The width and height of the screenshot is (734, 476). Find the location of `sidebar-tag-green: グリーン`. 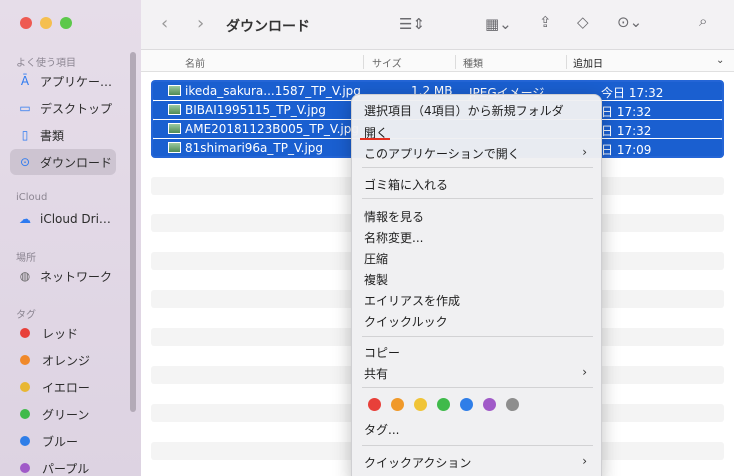

sidebar-tag-green: グリーン is located at coordinates (63, 414).